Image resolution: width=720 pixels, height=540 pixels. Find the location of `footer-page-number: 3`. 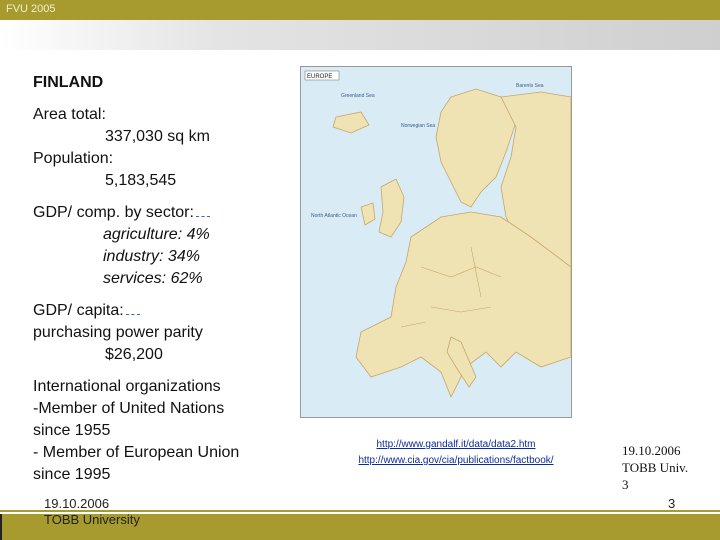

footer-page-number: 3 is located at coordinates (672, 503).